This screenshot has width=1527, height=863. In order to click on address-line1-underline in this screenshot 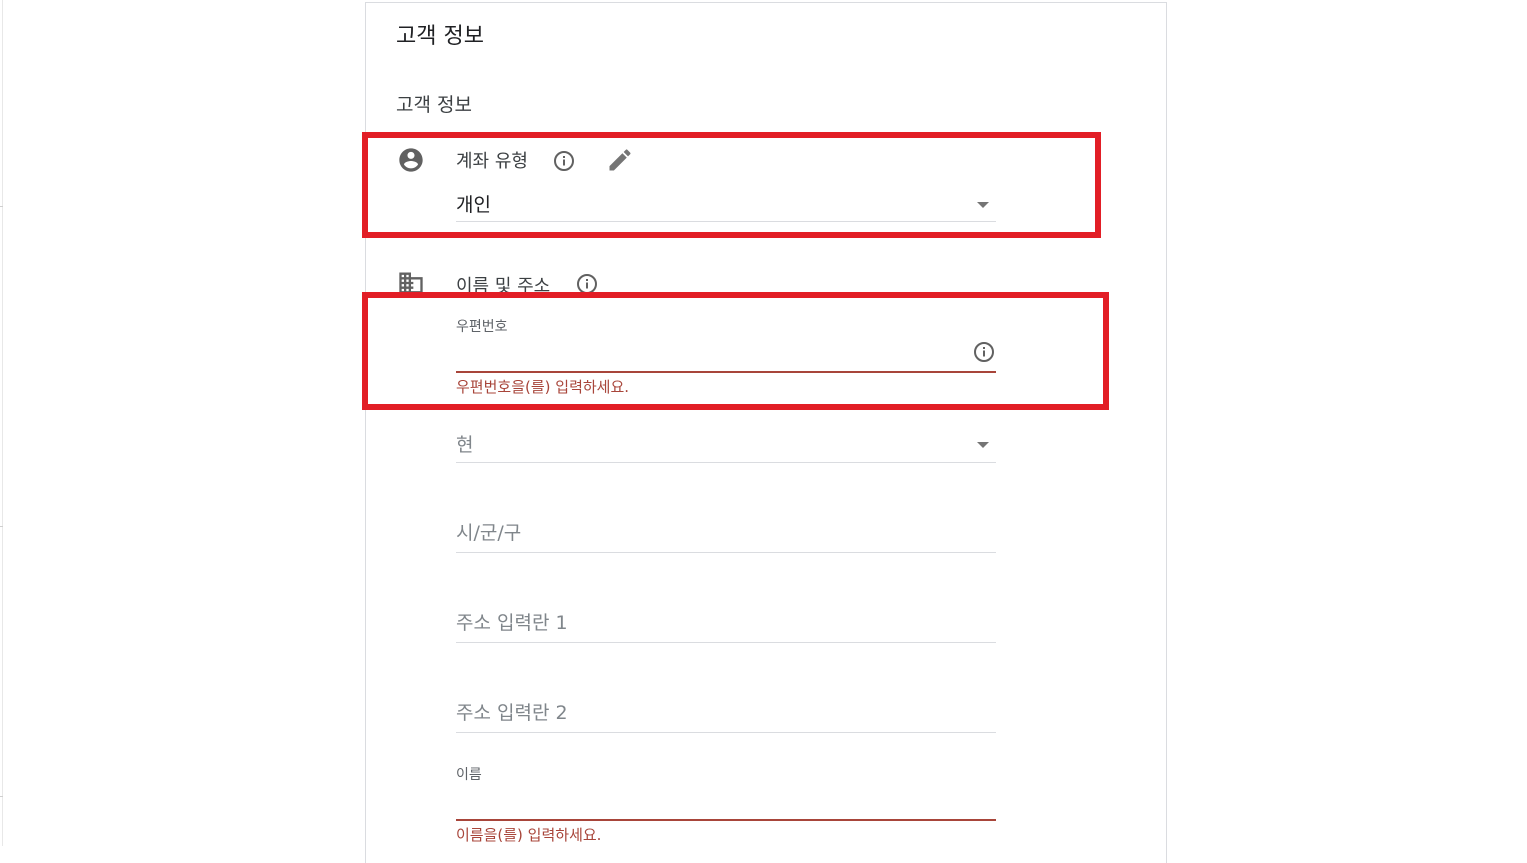, I will do `click(726, 642)`.